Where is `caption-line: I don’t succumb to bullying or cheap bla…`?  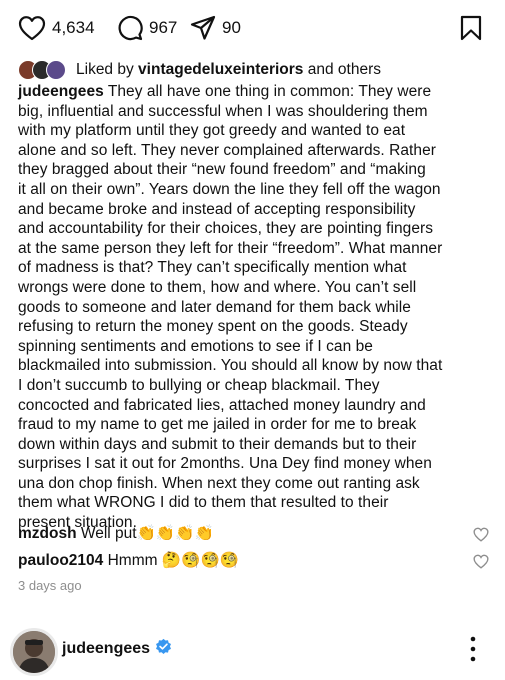 caption-line: I don’t succumb to bullying or cheap bla… is located at coordinates (199, 385).